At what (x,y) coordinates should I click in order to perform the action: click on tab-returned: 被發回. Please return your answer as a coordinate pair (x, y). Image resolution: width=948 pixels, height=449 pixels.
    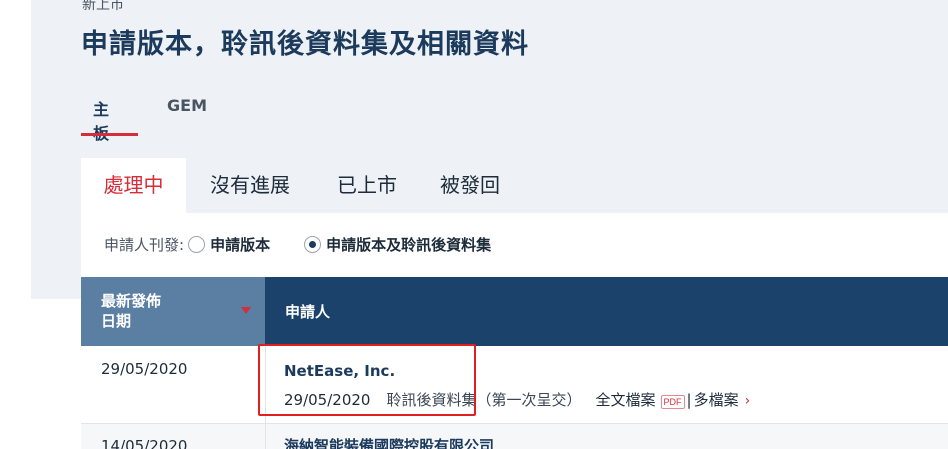
    Looking at the image, I should click on (470, 185).